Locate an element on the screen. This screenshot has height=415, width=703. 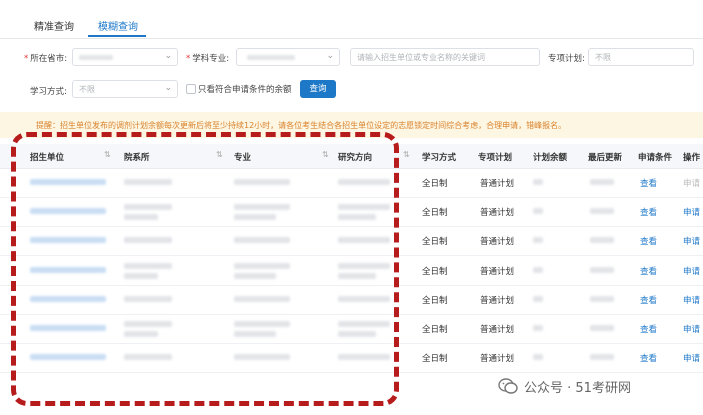
plan-select: 不限 is located at coordinates (641, 57).